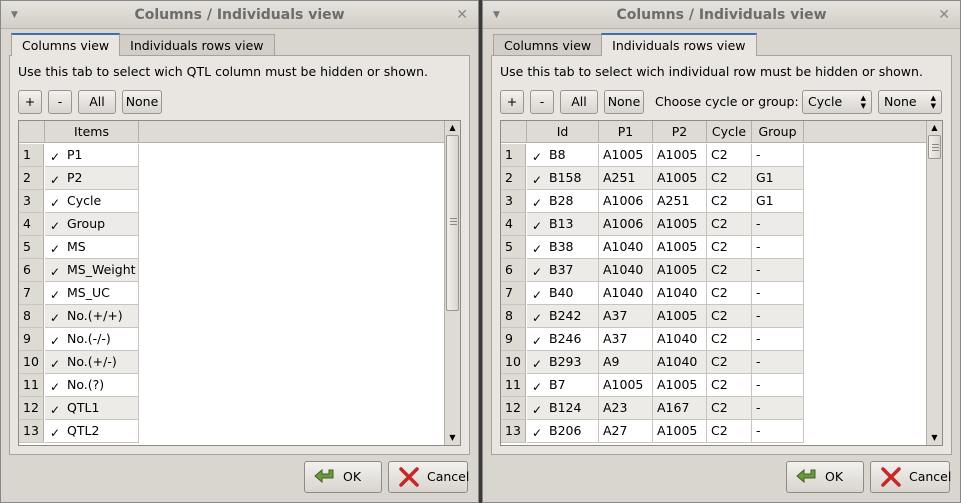  What do you see at coordinates (563, 431) in the screenshot?
I see `id-cell: ✓ B206` at bounding box center [563, 431].